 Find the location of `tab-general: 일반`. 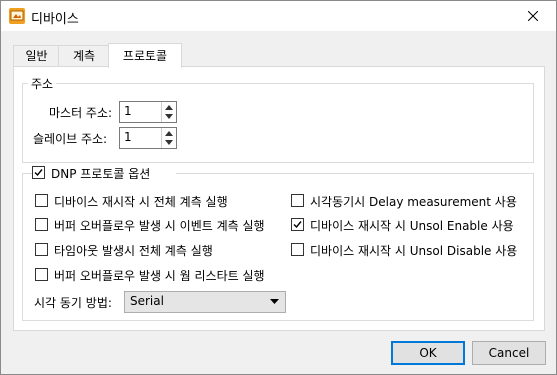

tab-general: 일반 is located at coordinates (36, 56).